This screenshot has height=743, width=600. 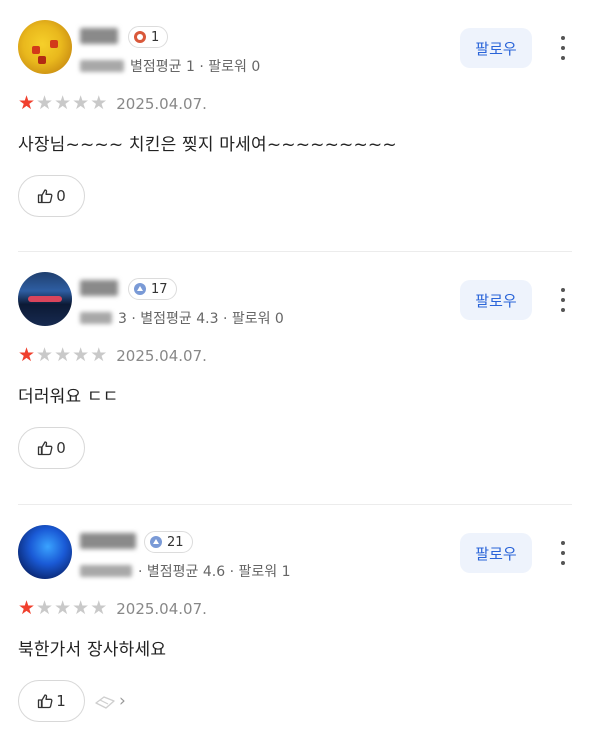 What do you see at coordinates (159, 289) in the screenshot?
I see `level-number: 17` at bounding box center [159, 289].